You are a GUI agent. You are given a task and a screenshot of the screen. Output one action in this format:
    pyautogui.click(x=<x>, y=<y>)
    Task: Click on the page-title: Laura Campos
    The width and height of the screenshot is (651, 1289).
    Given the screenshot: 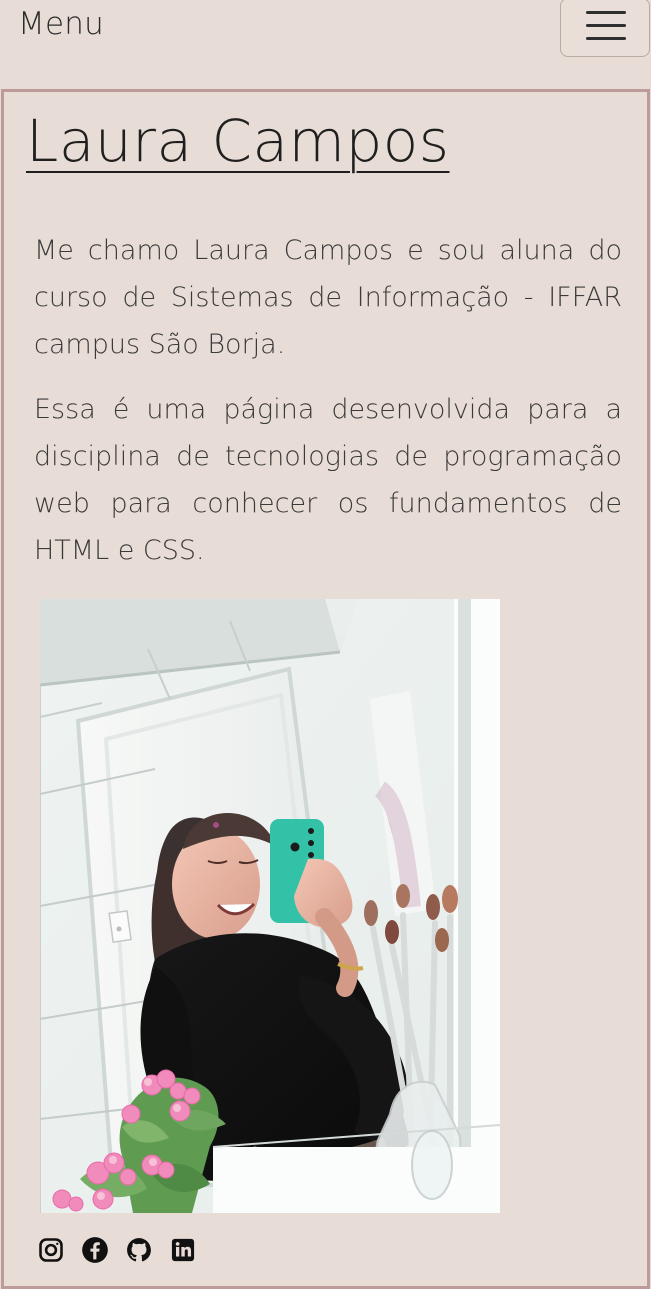 What is the action you would take?
    pyautogui.click(x=238, y=141)
    